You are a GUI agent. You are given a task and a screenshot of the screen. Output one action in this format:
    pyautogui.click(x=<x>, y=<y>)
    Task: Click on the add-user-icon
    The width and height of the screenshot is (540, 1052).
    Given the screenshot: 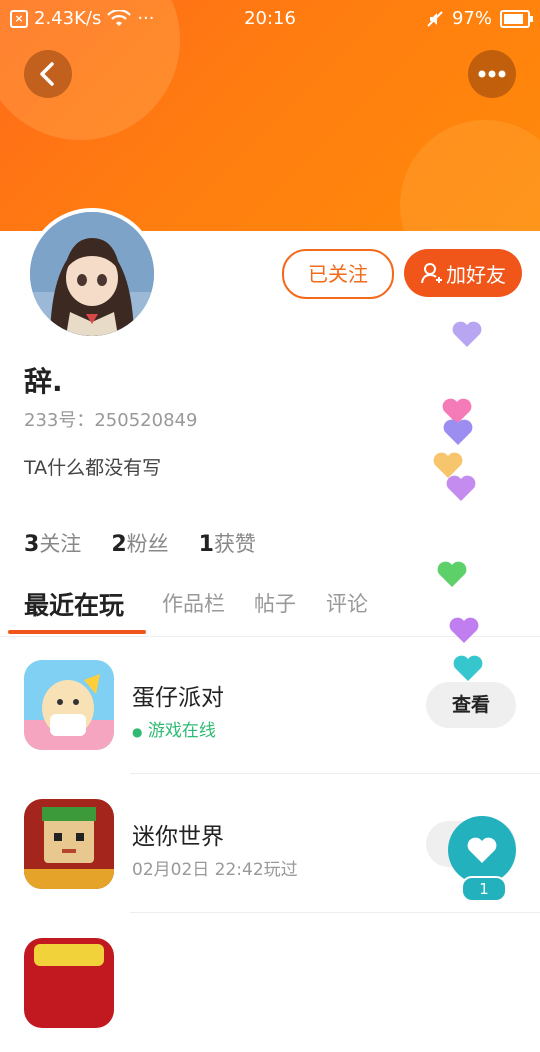 What is the action you would take?
    pyautogui.click(x=431, y=273)
    